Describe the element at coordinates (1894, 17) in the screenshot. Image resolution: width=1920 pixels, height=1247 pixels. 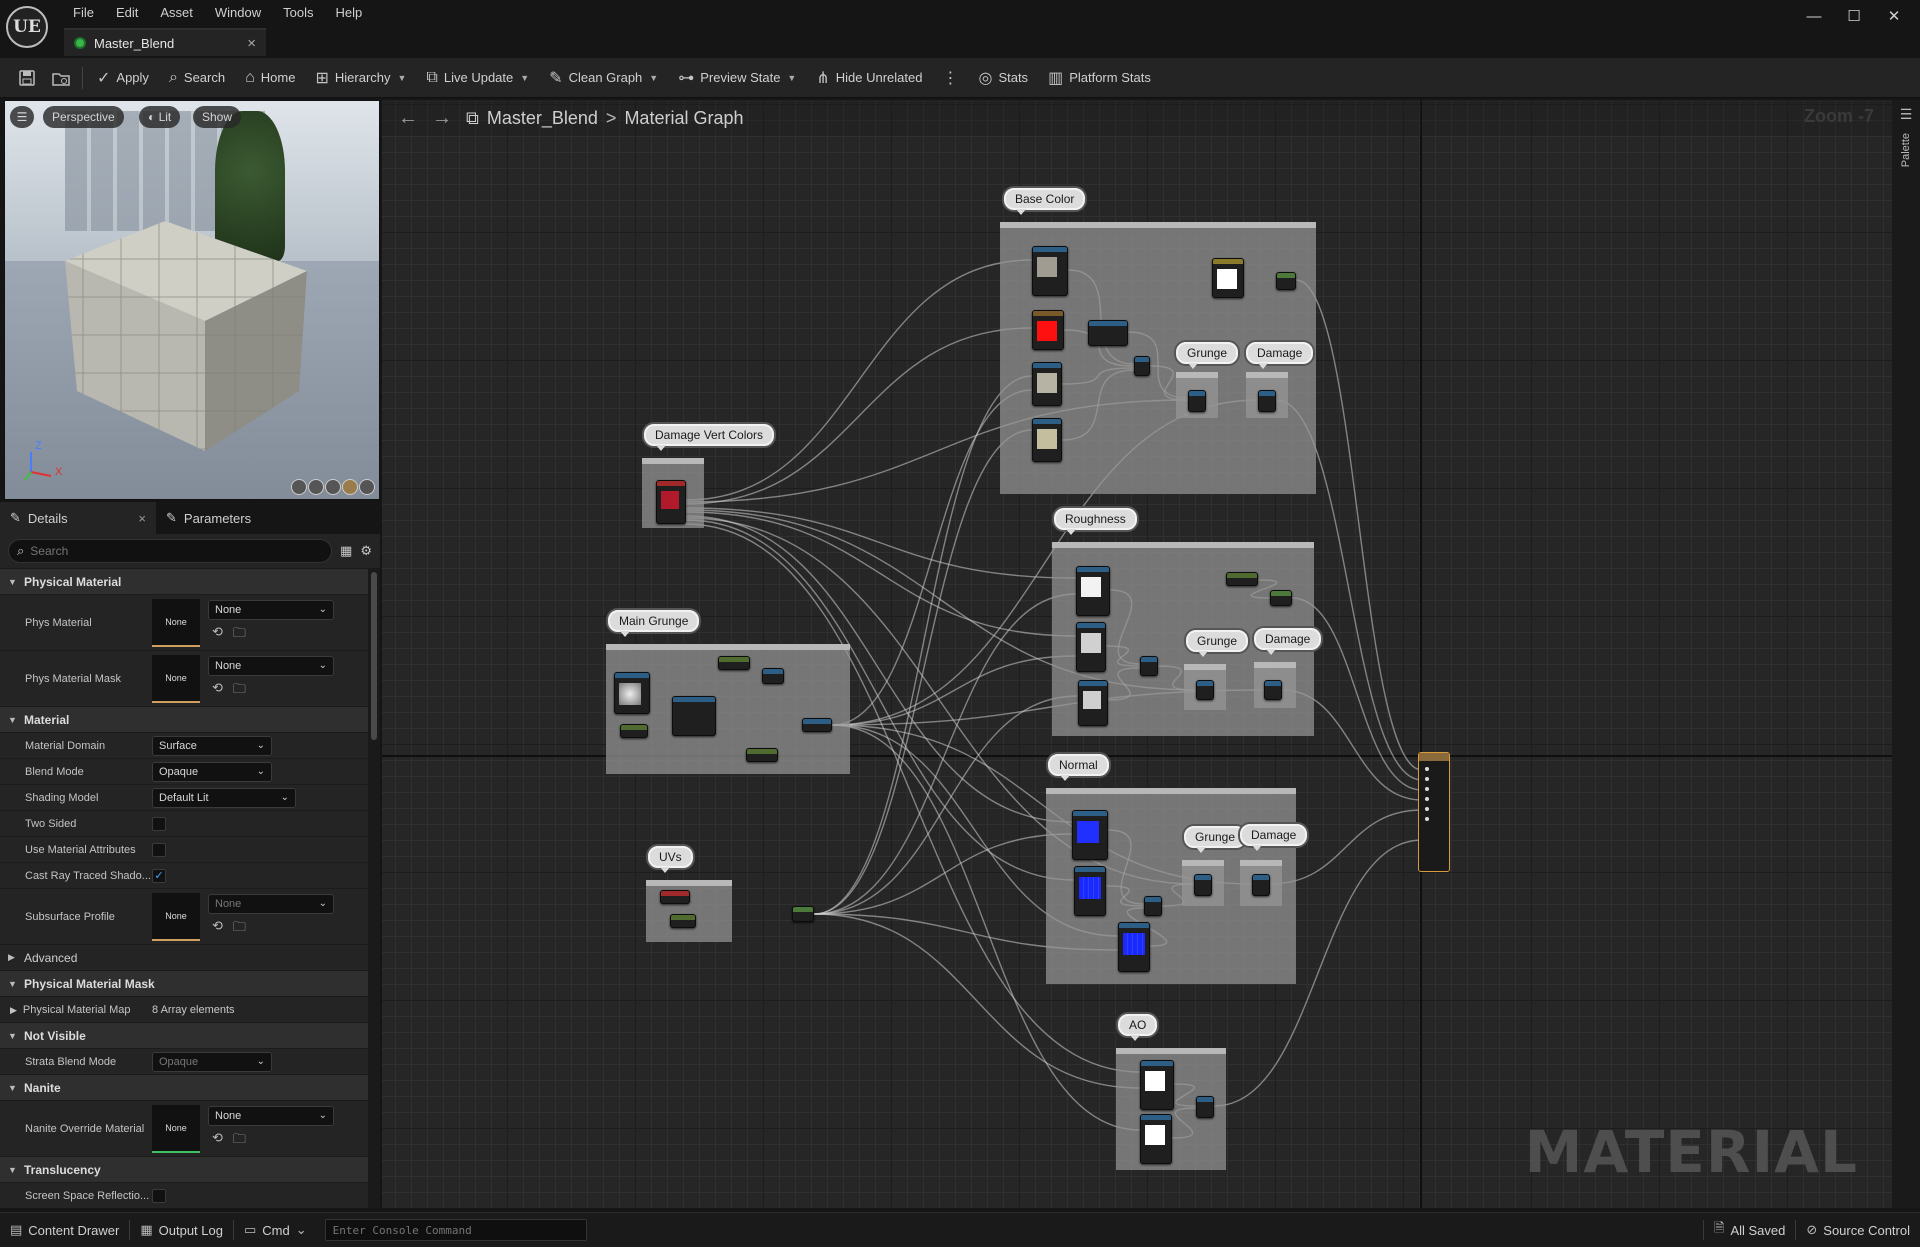
I see `close-window-button: ✕` at that location.